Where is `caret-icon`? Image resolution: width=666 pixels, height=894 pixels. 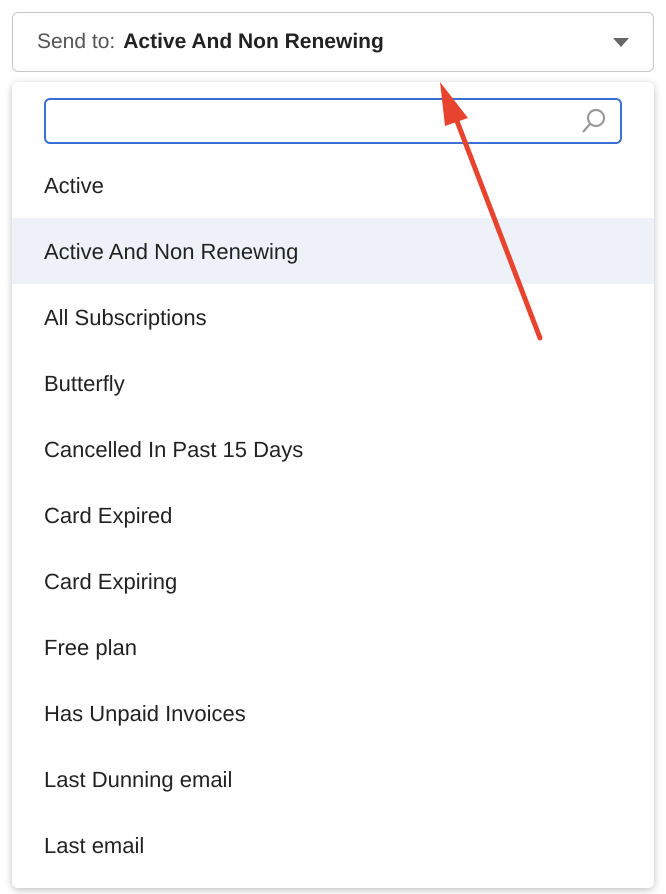 caret-icon is located at coordinates (621, 42).